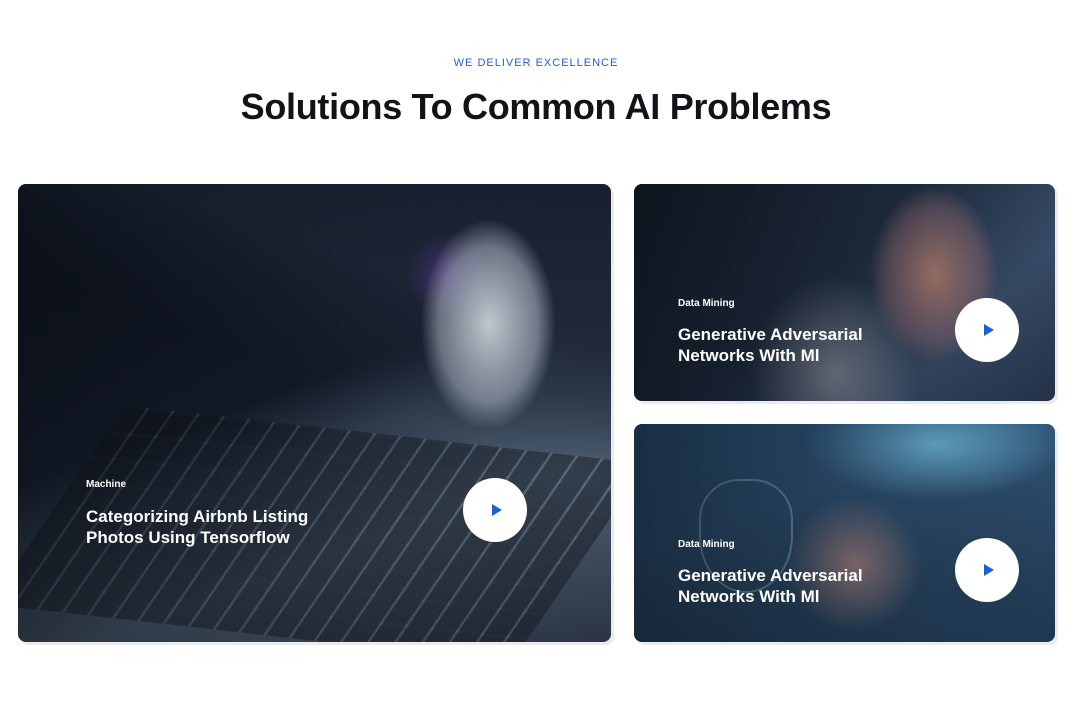 The width and height of the screenshot is (1078, 717). Describe the element at coordinates (536, 106) in the screenshot. I see `section-title: Solutions To Common AI Problems` at that location.